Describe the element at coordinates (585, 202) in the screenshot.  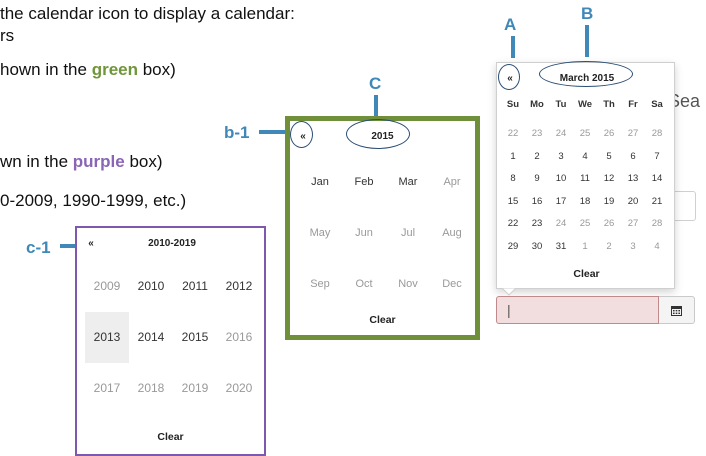
I see `day-cell: 18` at that location.